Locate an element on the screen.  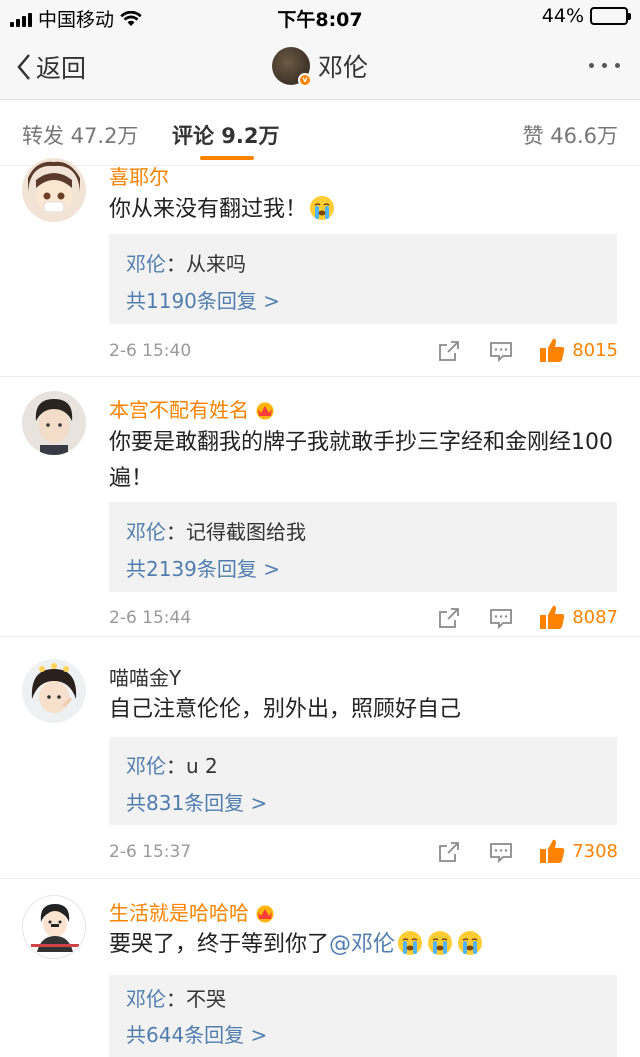
comment-body: 你从来没有翻过我！ is located at coordinates (208, 209).